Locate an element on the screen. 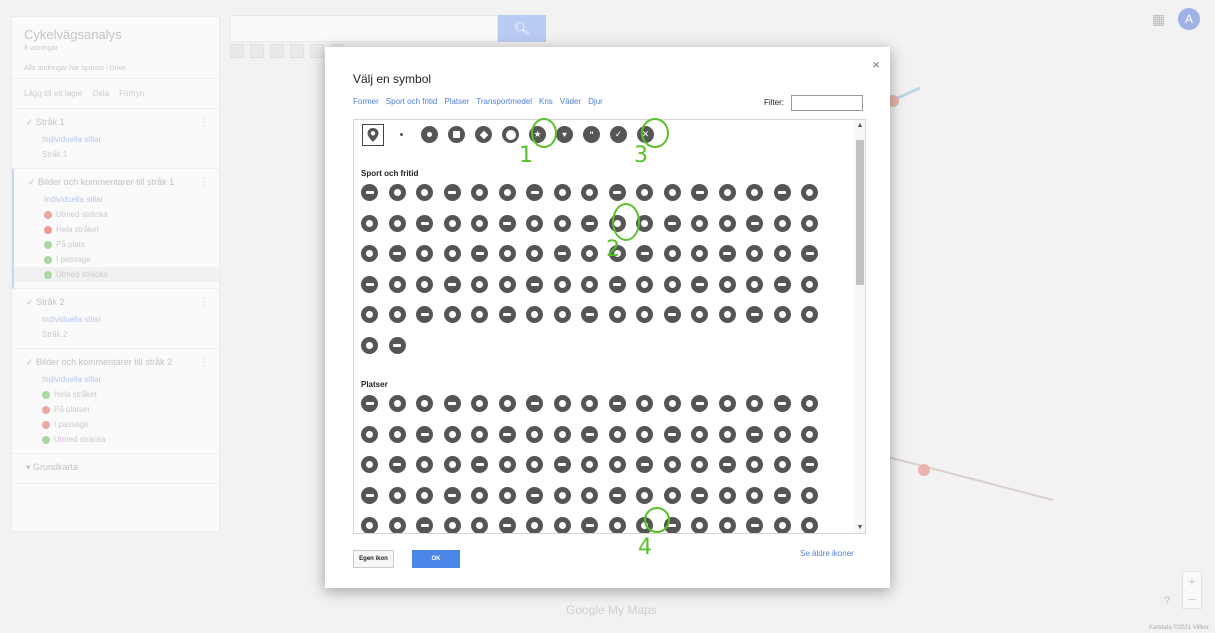 This screenshot has height=633, width=1215. layer-strak-1: ✓ Stråk 1 ⋮ Individuella stilar Stråk 1 is located at coordinates (115, 139).